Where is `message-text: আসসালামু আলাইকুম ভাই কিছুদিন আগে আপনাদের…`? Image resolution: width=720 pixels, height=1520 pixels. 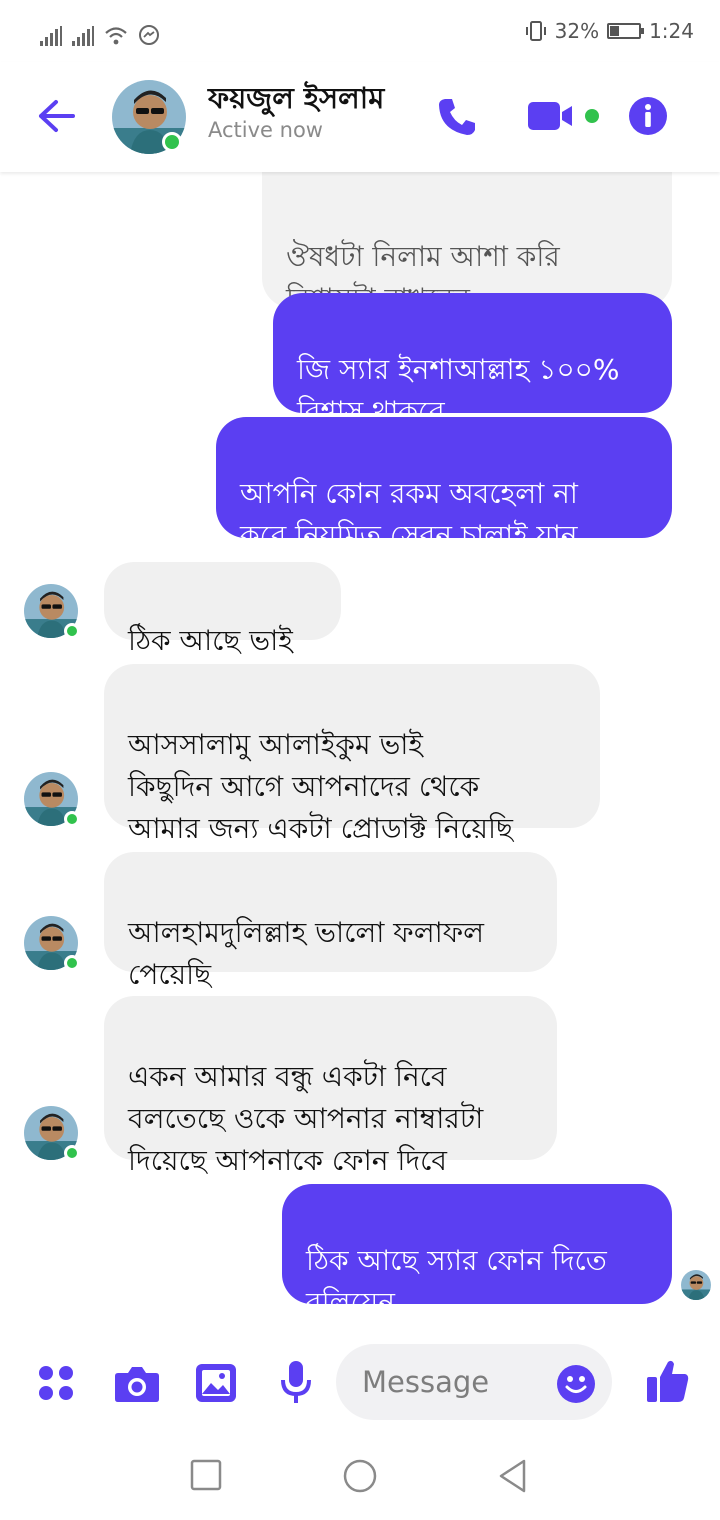
message-text: আসসালামু আলাইকুম ভাই কিছুদিন আগে আপনাদের… is located at coordinates (320, 786).